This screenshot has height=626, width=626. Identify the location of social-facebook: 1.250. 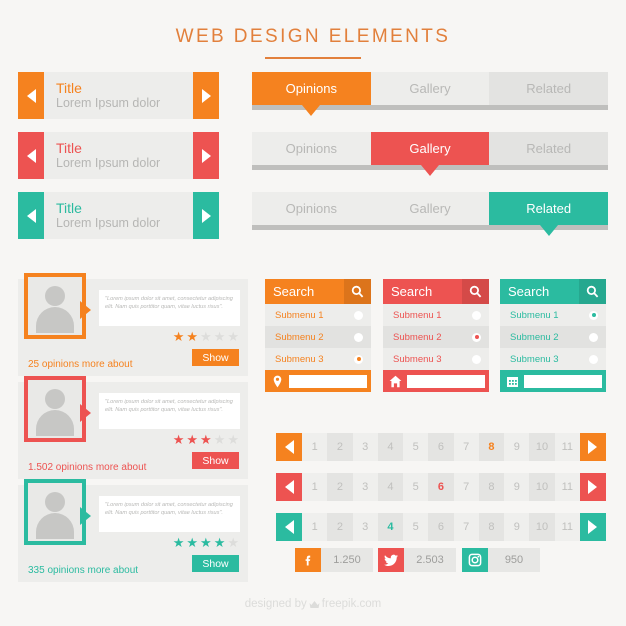
(334, 560).